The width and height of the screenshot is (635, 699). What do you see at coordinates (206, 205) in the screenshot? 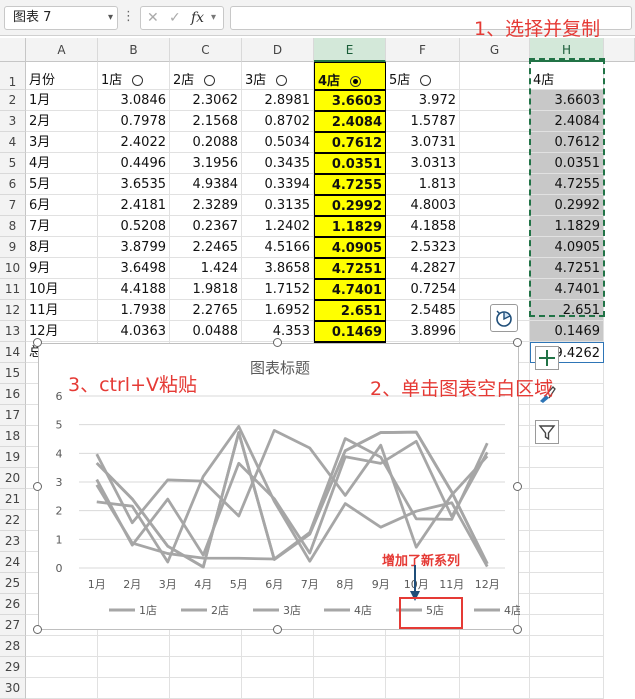
I see `value-cell: 2.3289` at bounding box center [206, 205].